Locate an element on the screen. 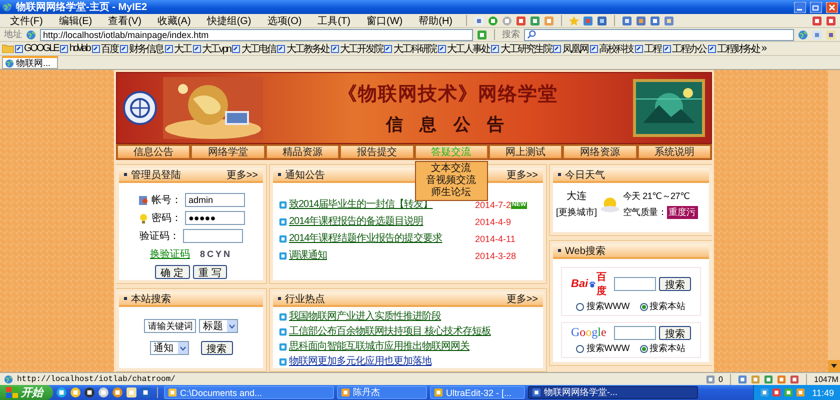  nav-tab: 网上测试 is located at coordinates (525, 152).